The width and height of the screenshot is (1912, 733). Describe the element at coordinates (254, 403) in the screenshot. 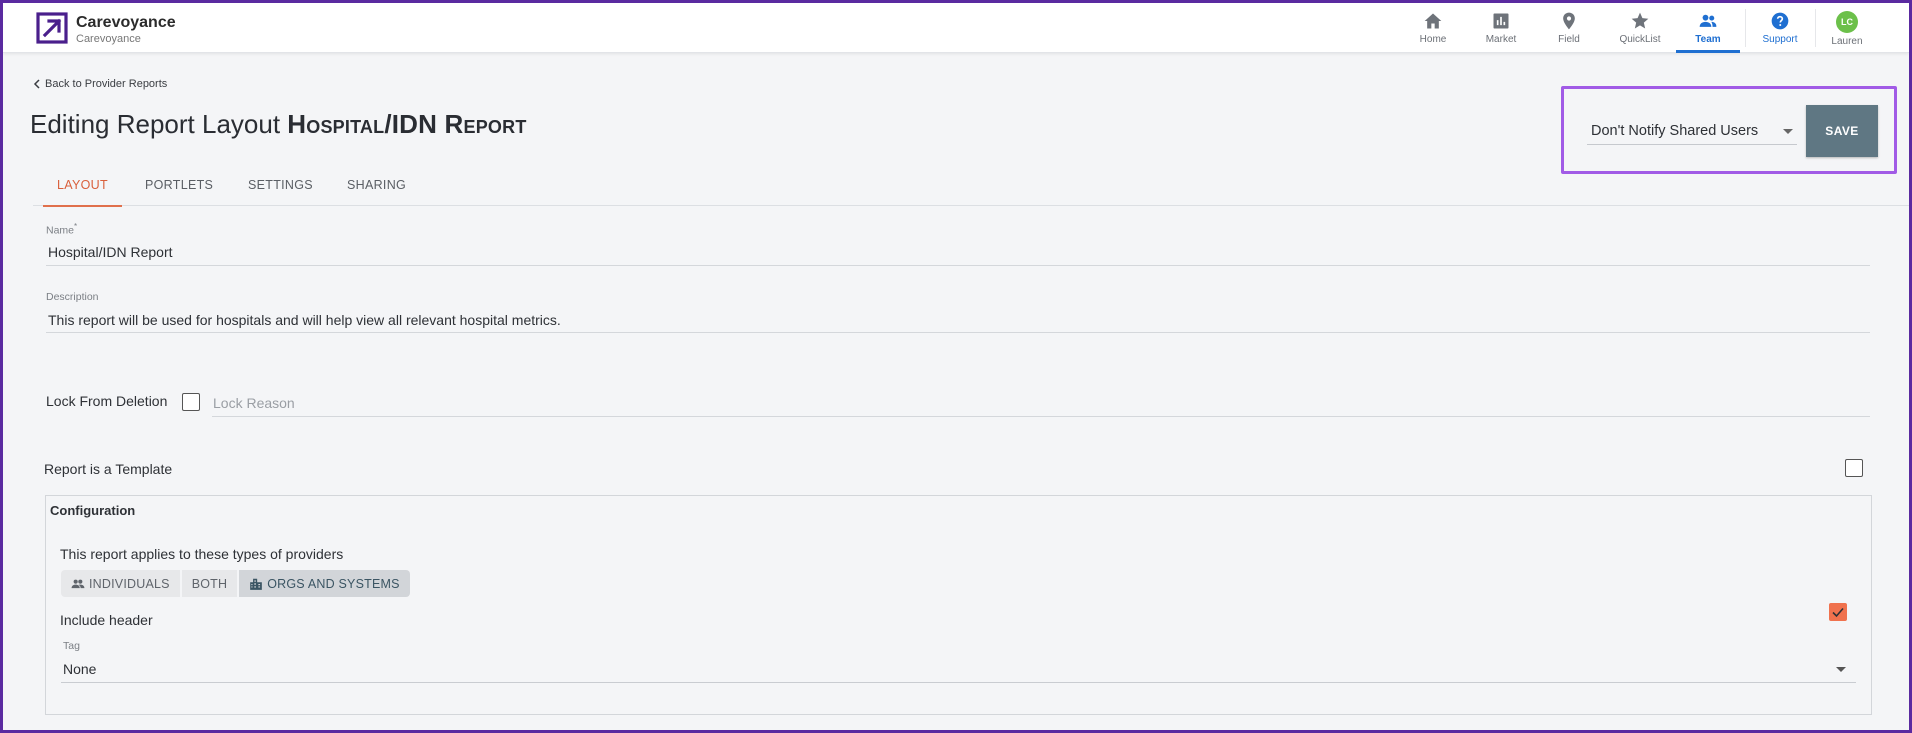

I see `lock-reason-input: Lock Reason` at that location.